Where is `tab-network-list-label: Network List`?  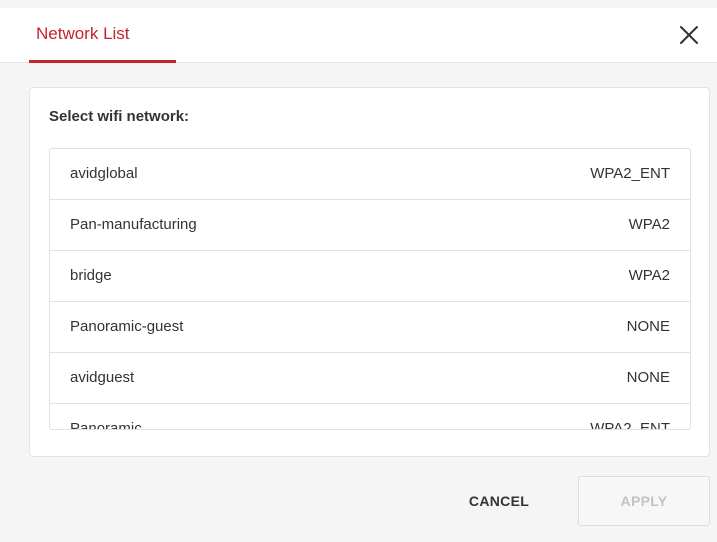
tab-network-list-label: Network List is located at coordinates (83, 33).